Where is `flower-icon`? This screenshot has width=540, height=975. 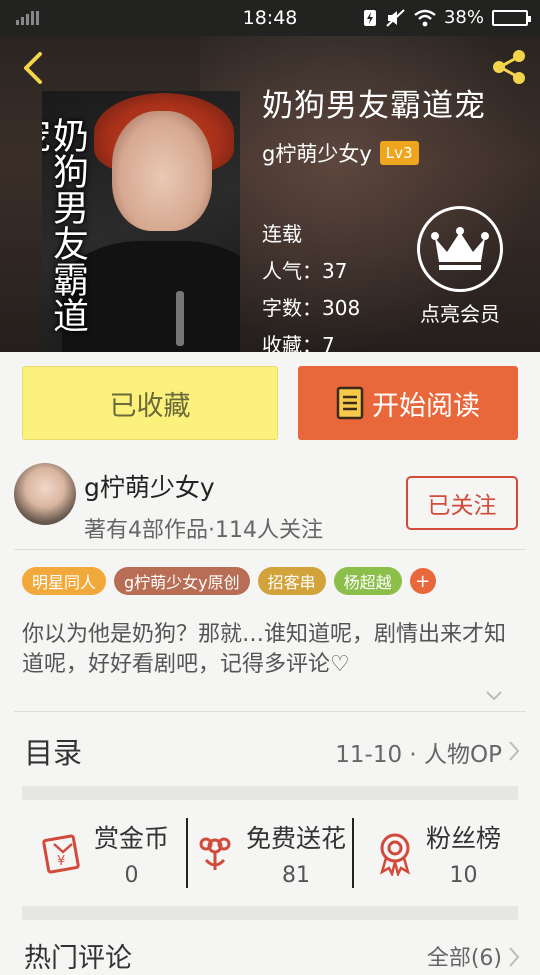 flower-icon is located at coordinates (215, 853).